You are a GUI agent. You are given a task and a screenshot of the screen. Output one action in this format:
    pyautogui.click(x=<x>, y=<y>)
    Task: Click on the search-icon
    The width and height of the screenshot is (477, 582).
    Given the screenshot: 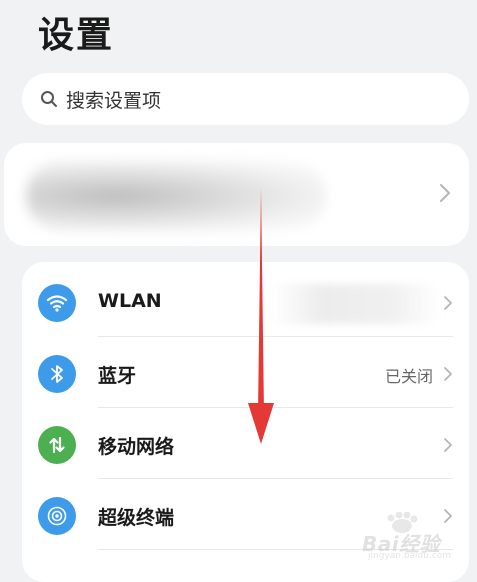 What is the action you would take?
    pyautogui.click(x=49, y=99)
    